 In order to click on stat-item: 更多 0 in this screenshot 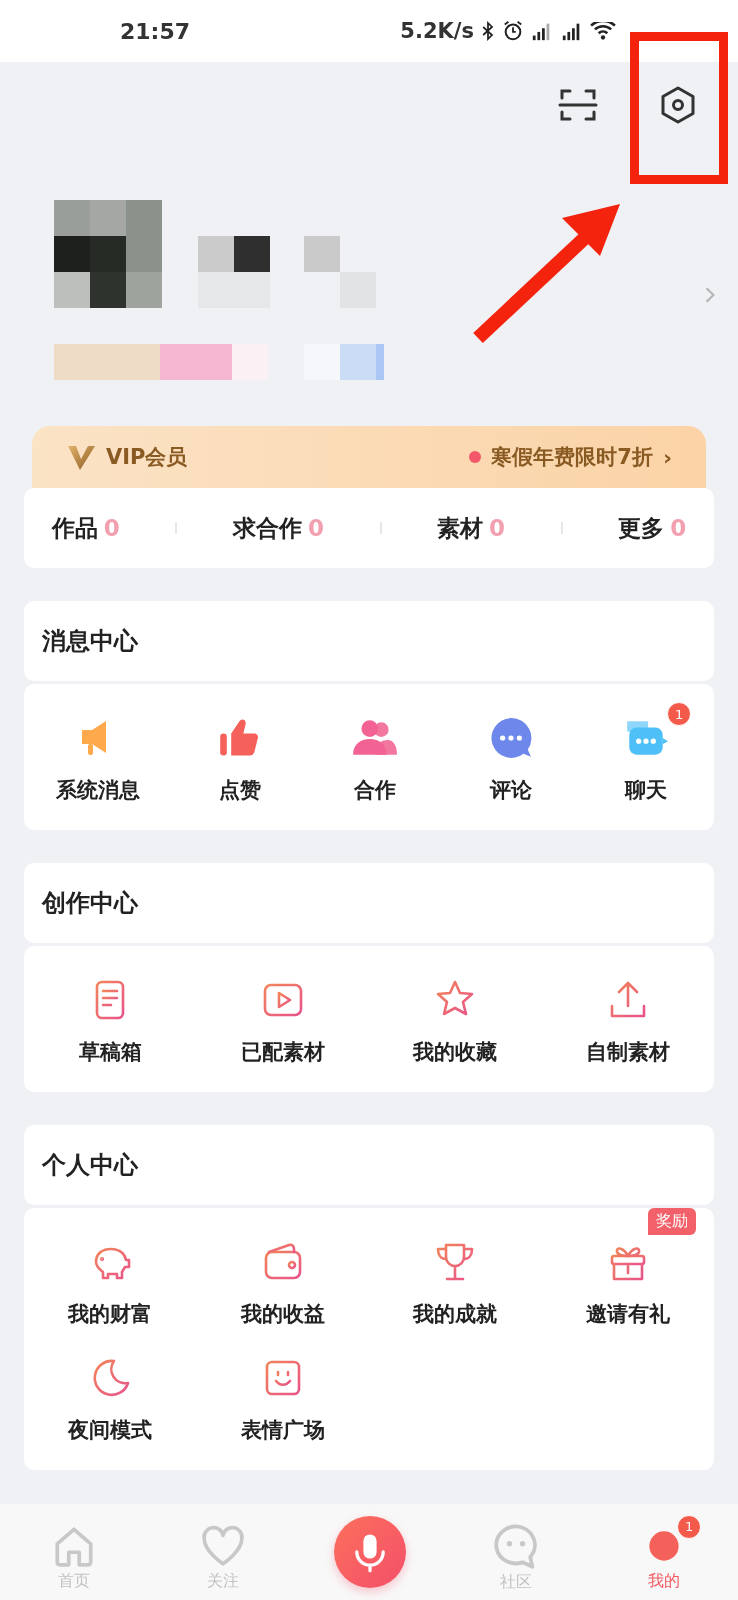, I will do `click(652, 528)`.